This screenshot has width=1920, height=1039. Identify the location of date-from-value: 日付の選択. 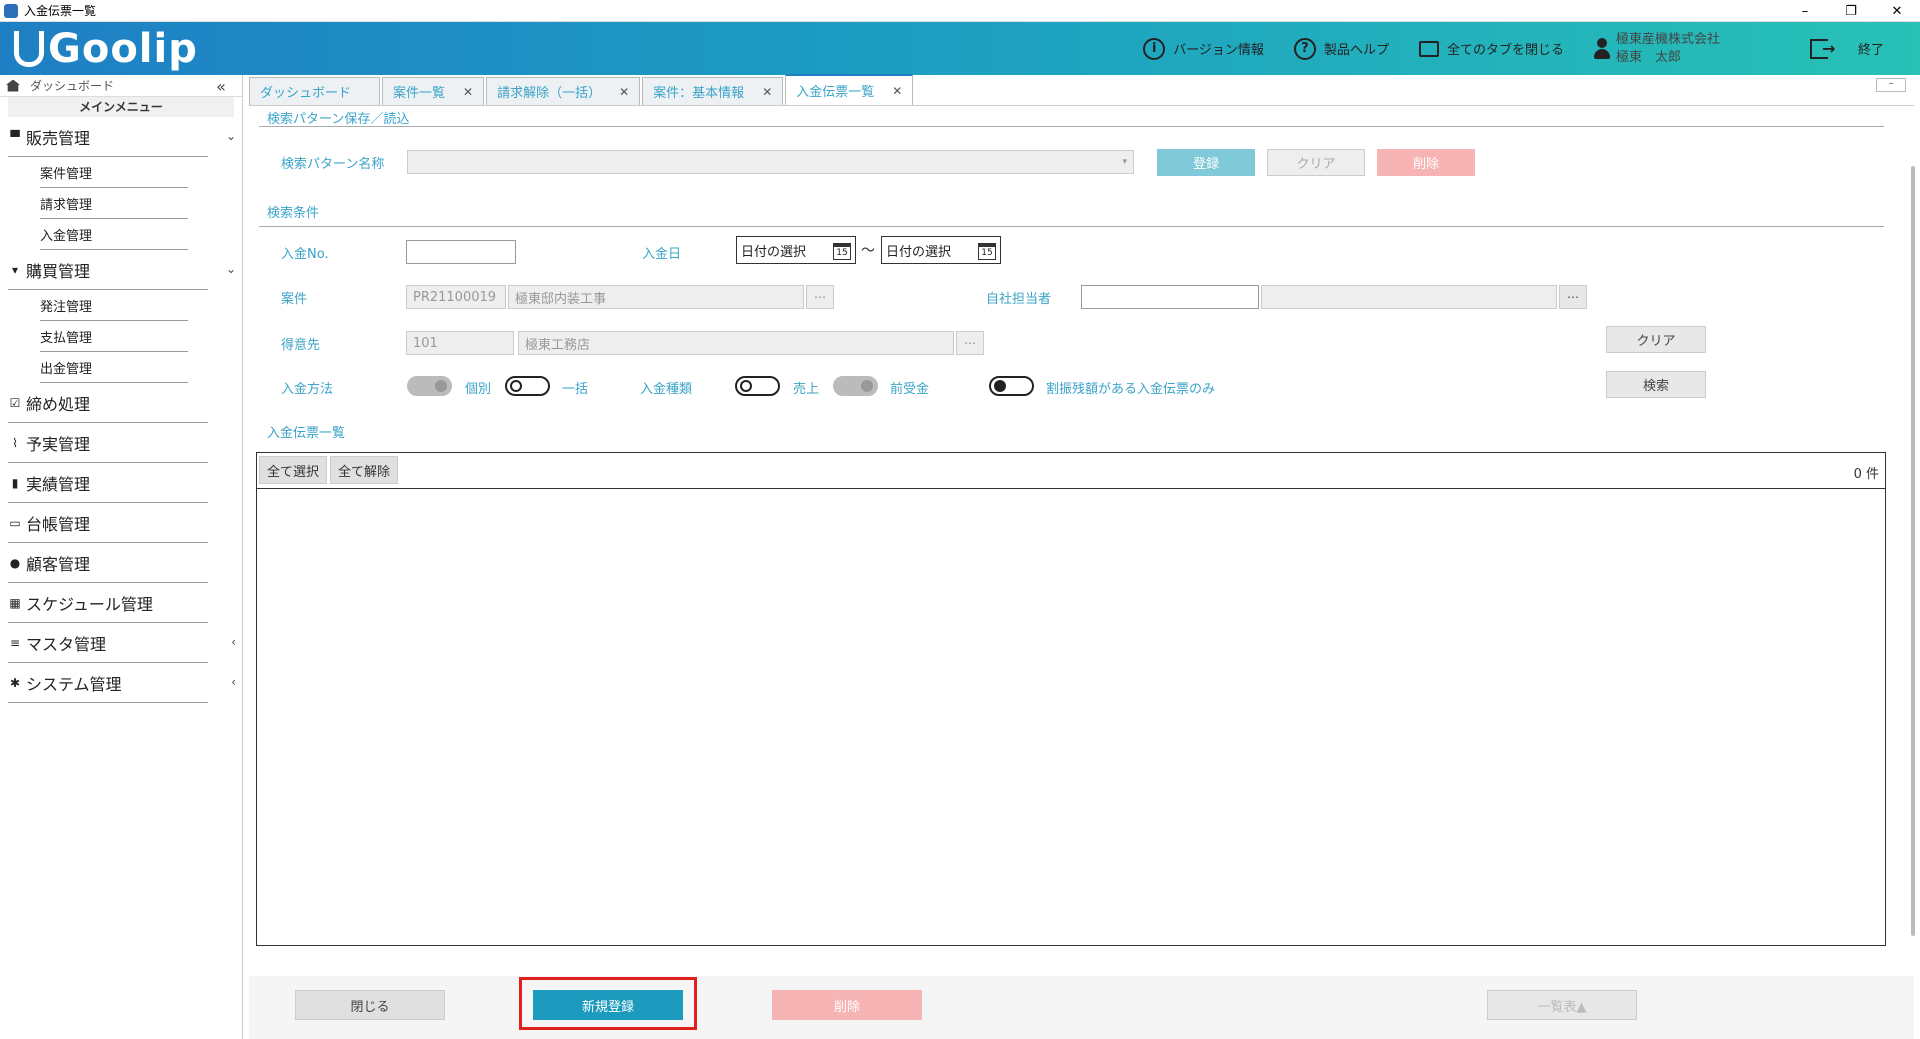
(774, 252).